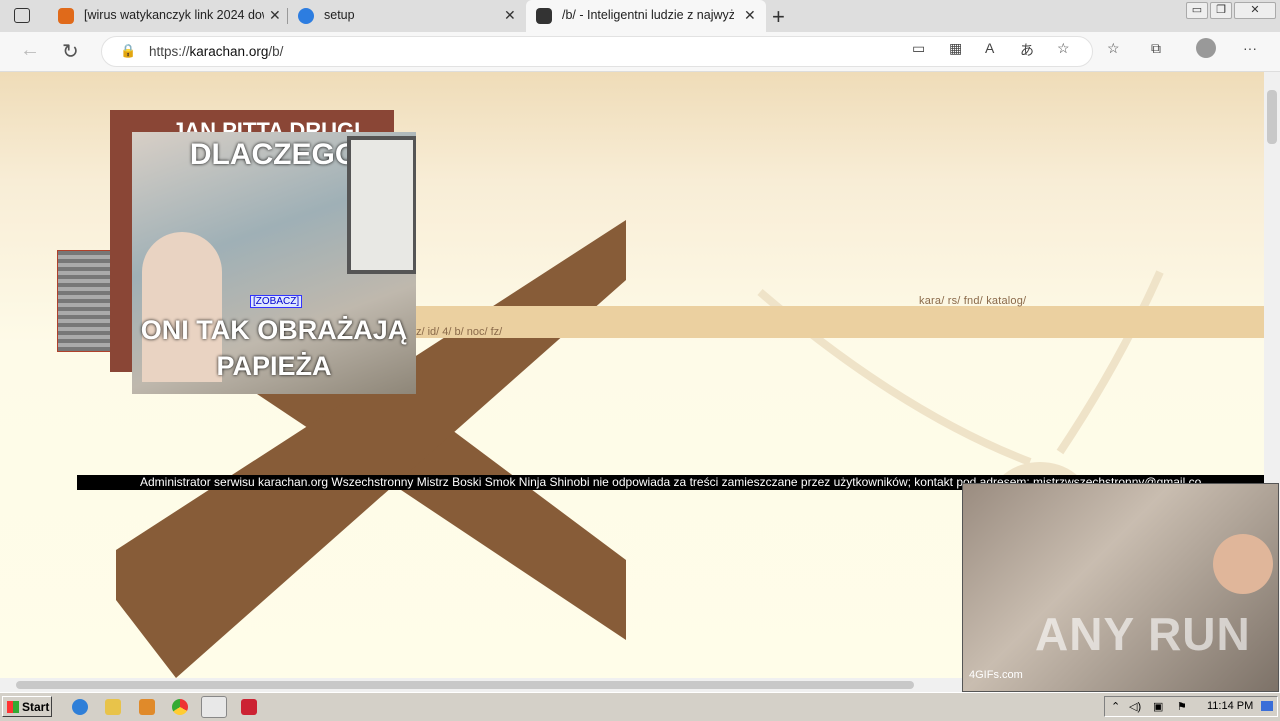  Describe the element at coordinates (1143, 634) in the screenshot. I see `anyrun-watermark: ANY RUN` at that location.